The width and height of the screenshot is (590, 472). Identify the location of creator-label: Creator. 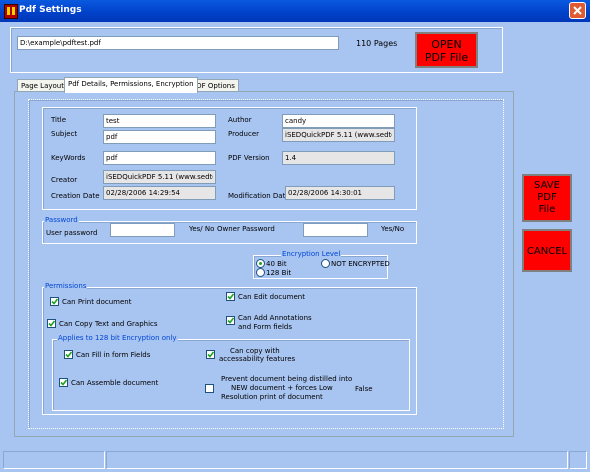
(64, 180).